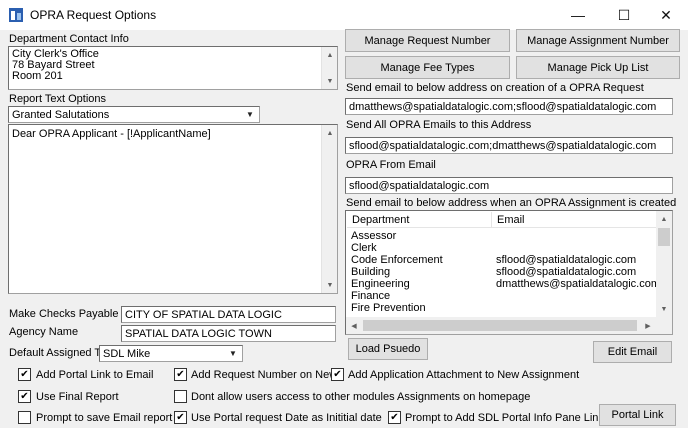 This screenshot has width=688, height=428. Describe the element at coordinates (44, 332) in the screenshot. I see `agency-label: Agency Name` at that location.